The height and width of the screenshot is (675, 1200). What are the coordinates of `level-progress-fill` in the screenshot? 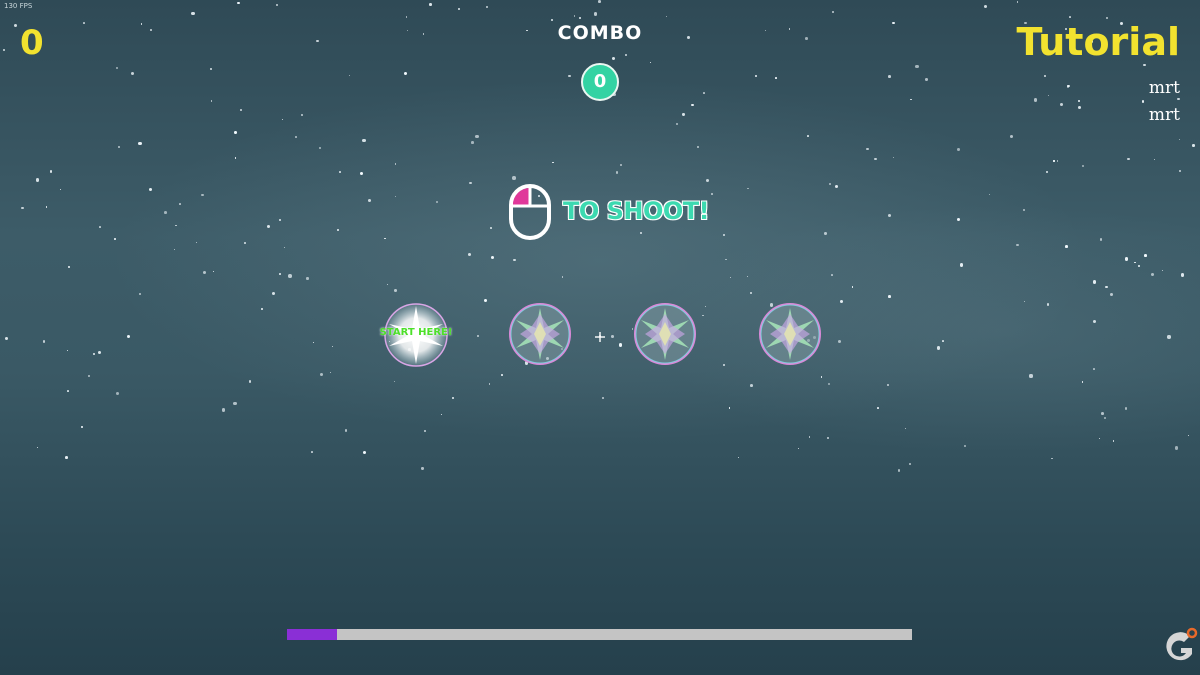 It's located at (312, 634).